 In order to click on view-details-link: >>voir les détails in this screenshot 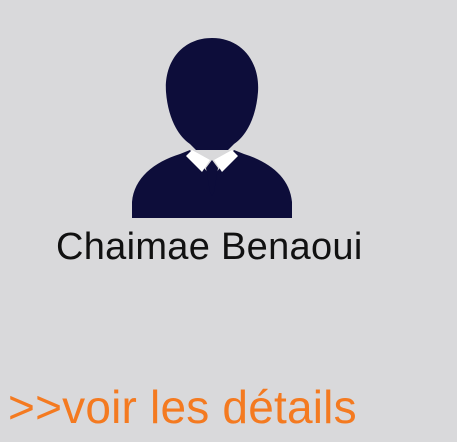, I will do `click(182, 407)`.